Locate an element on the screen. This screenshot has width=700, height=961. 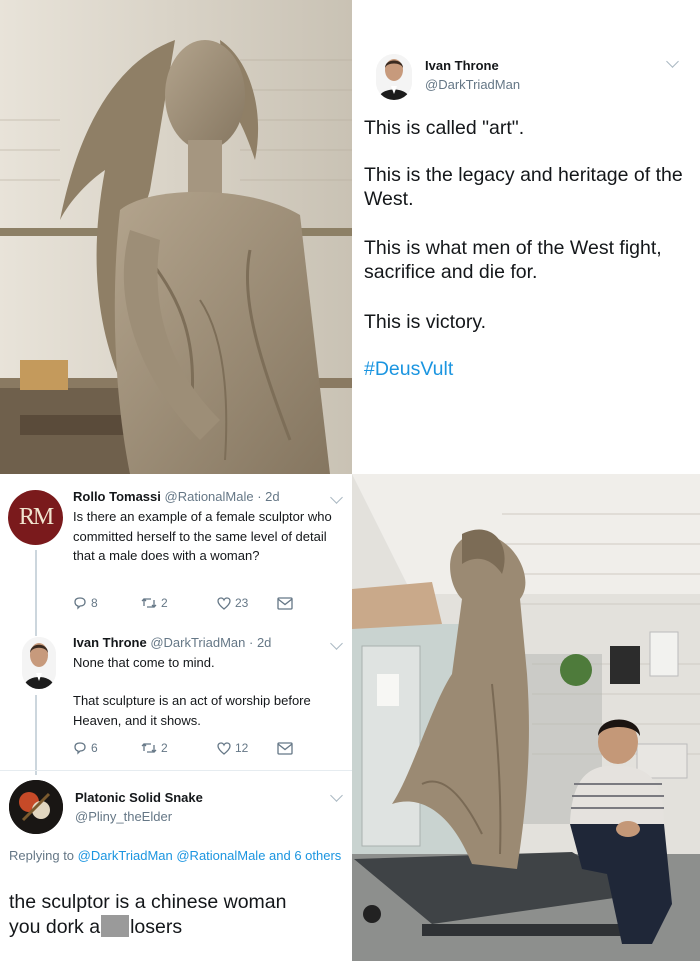
replying-to-users: @DarkTriadMan @RationalMale and 6 others is located at coordinates (210, 855).